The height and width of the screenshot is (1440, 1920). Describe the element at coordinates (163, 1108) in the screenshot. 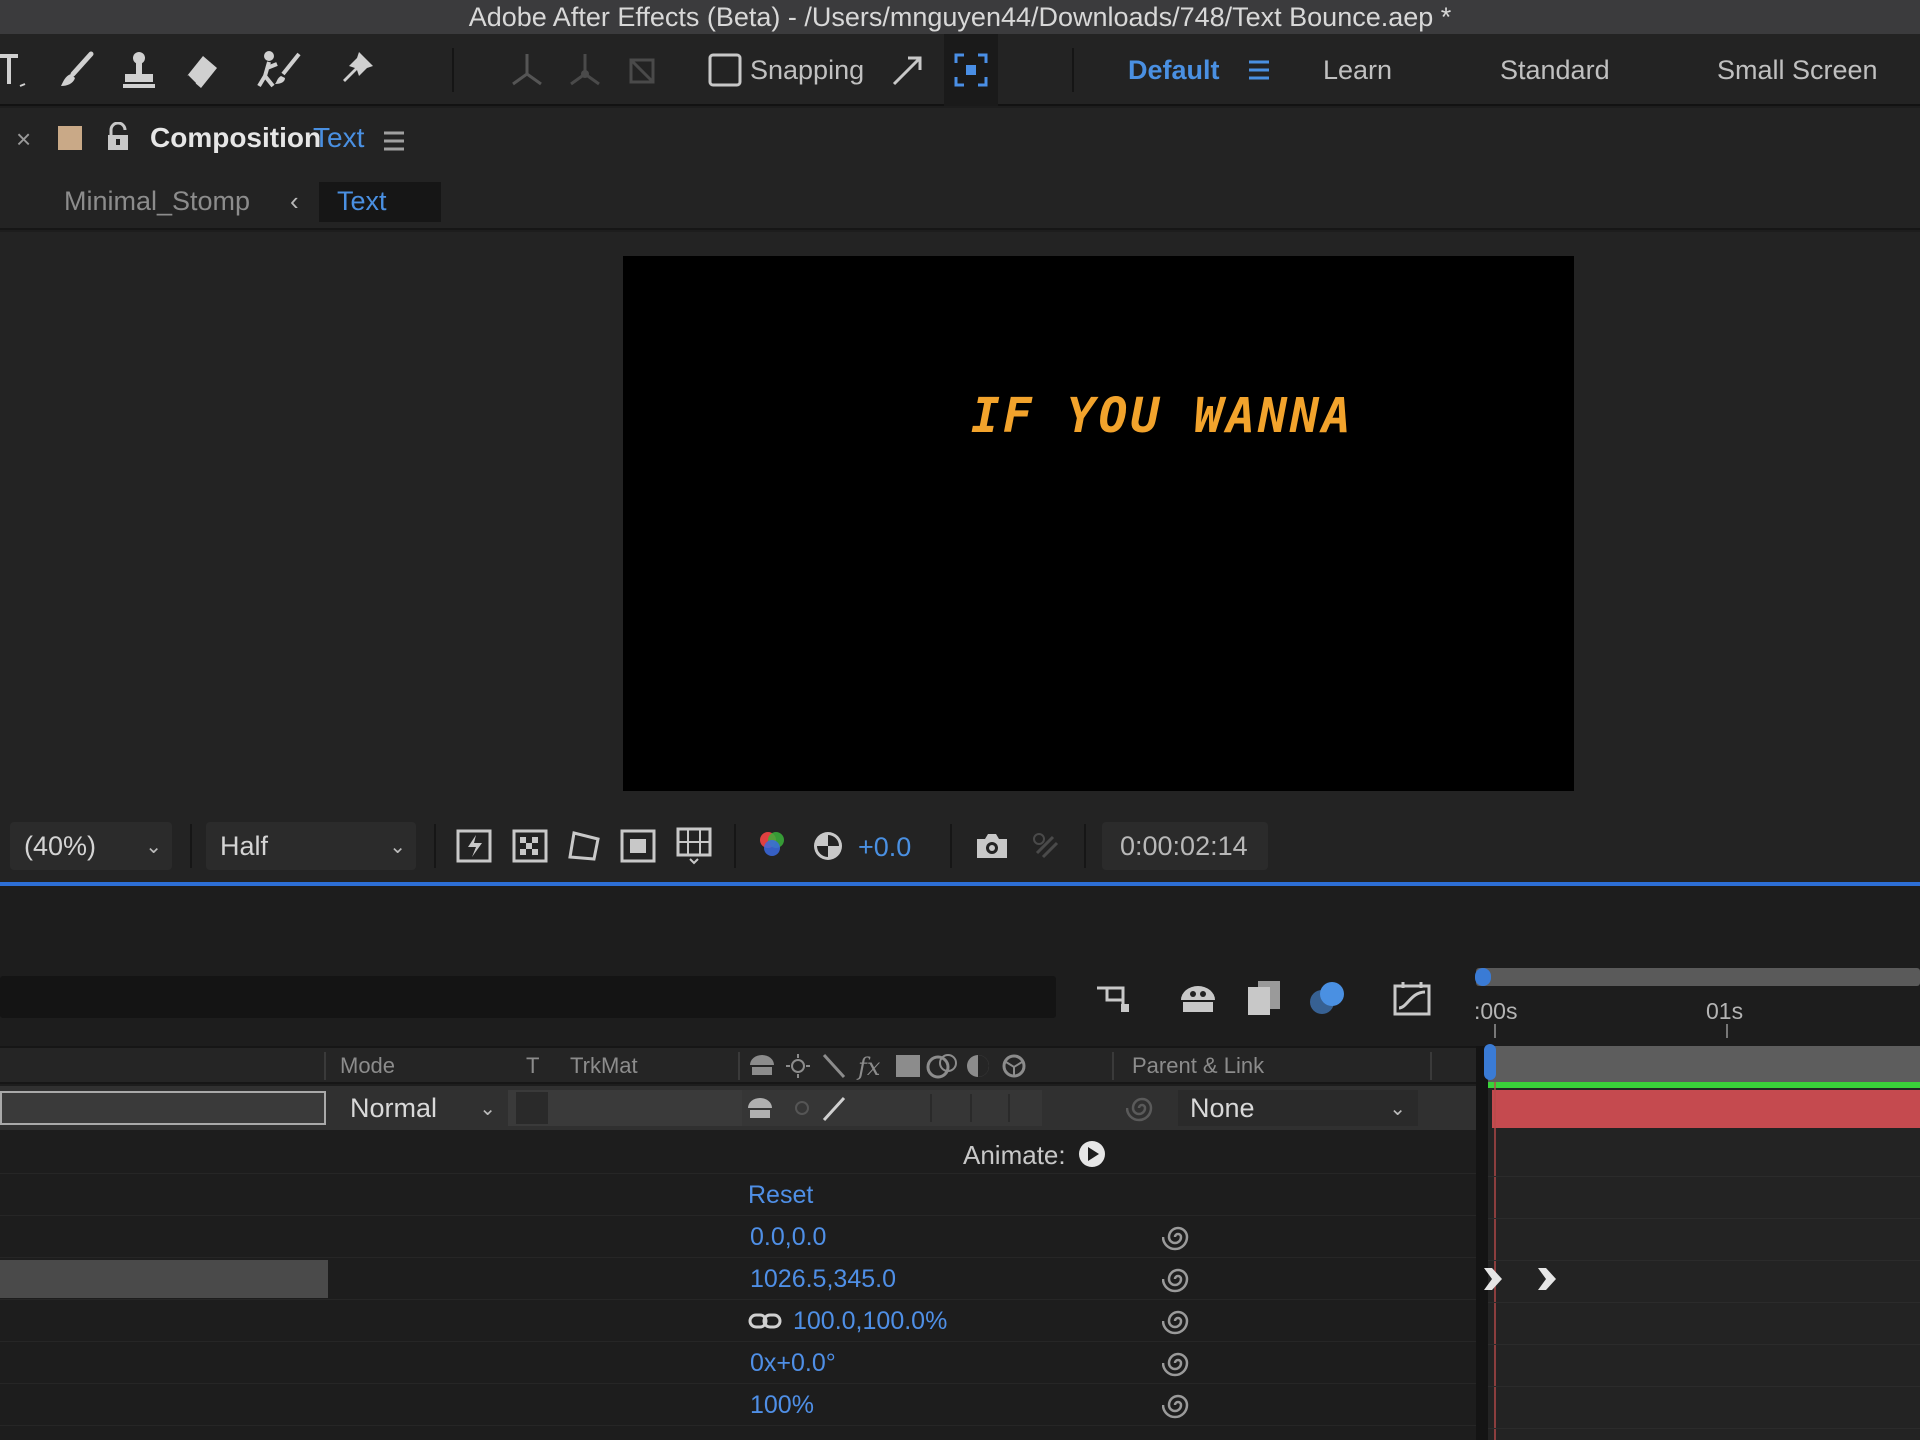

I see `layer-name-field` at that location.